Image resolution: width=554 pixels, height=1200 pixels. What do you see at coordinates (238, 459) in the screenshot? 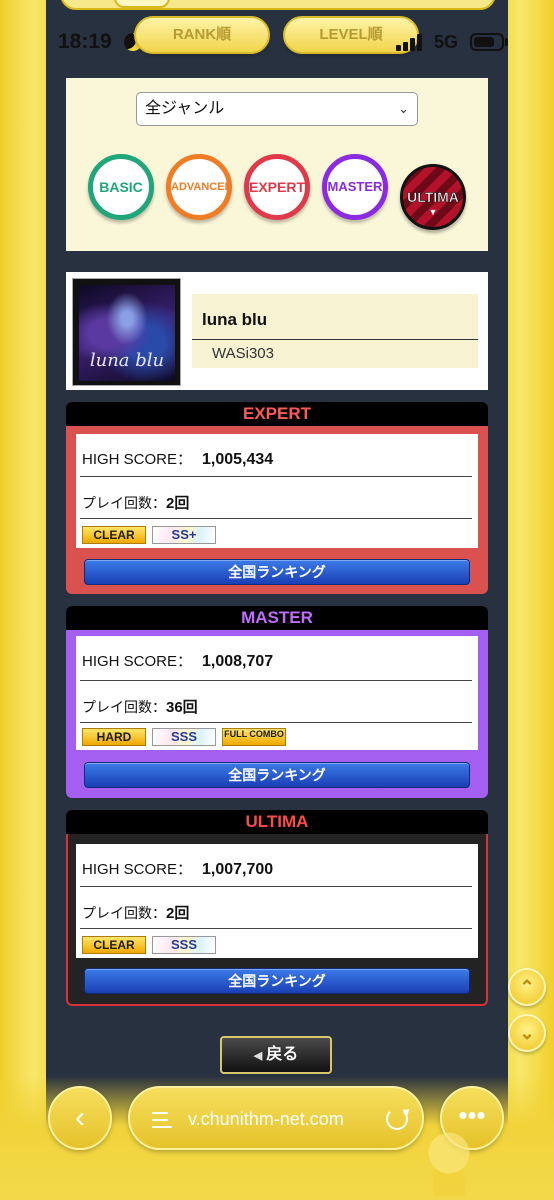
I see `high-score-value: 1,005,434` at bounding box center [238, 459].